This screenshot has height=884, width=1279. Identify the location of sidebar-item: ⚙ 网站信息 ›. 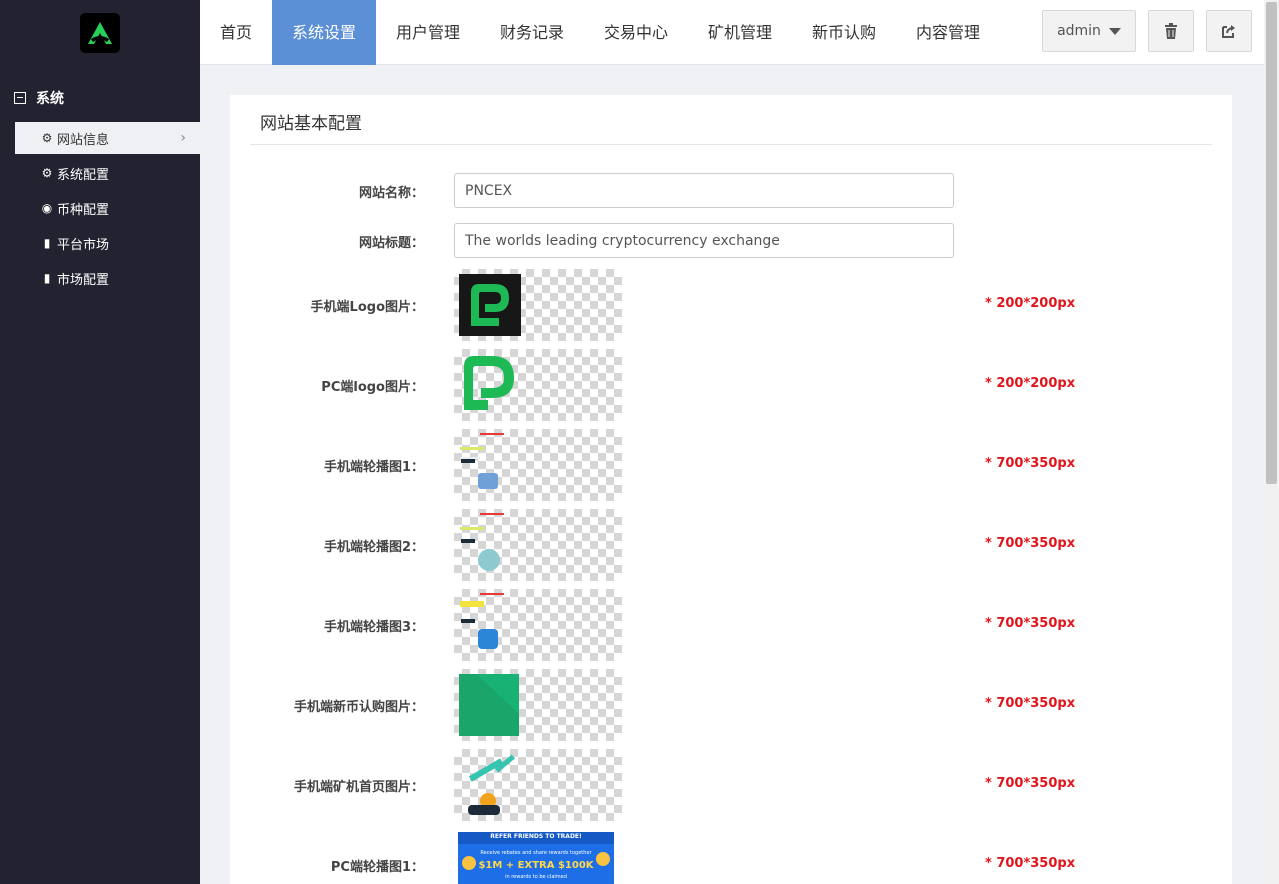
(107, 138).